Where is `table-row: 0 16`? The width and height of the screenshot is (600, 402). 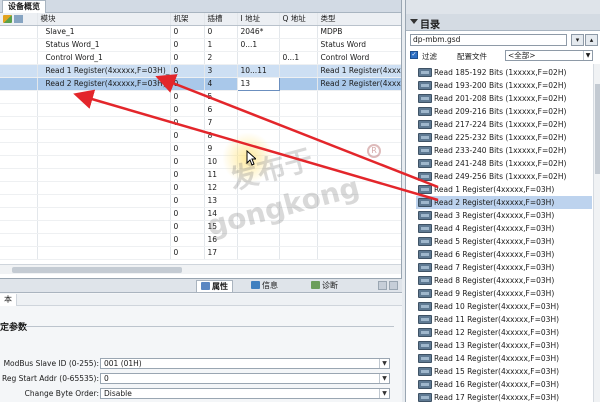
table-row: 0 16 is located at coordinates (200, 240).